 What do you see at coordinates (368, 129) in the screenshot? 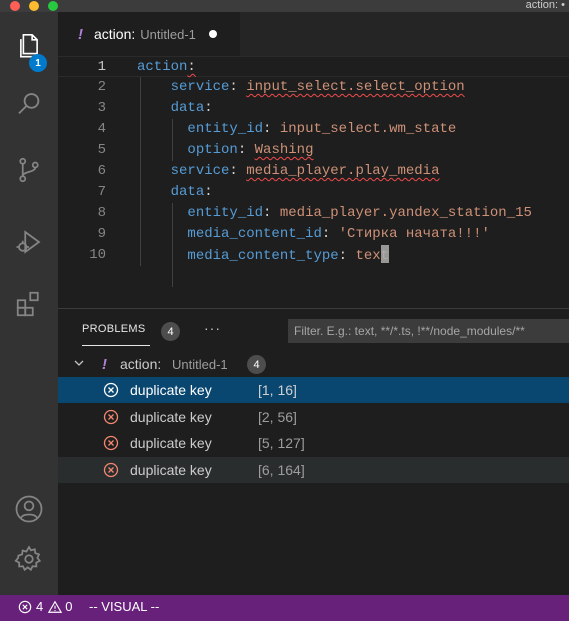
I see `yaml-value: input_select.wm_state` at bounding box center [368, 129].